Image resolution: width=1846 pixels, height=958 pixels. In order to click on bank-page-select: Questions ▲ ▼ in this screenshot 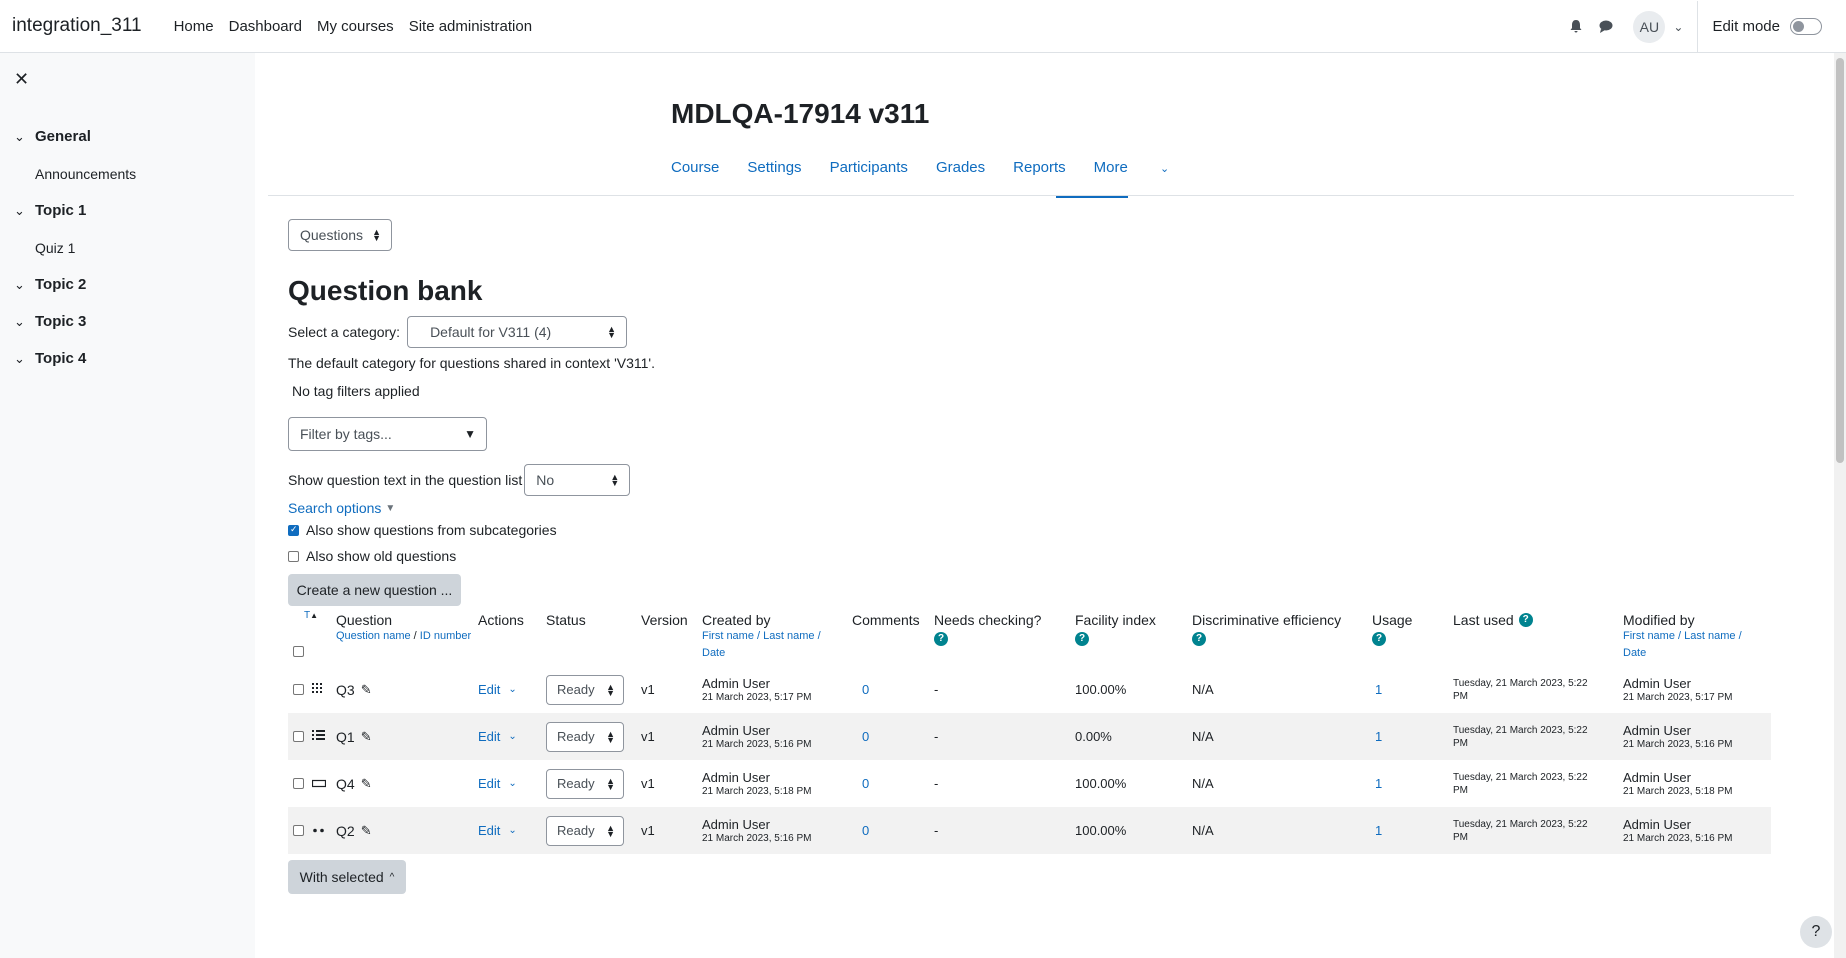, I will do `click(340, 235)`.